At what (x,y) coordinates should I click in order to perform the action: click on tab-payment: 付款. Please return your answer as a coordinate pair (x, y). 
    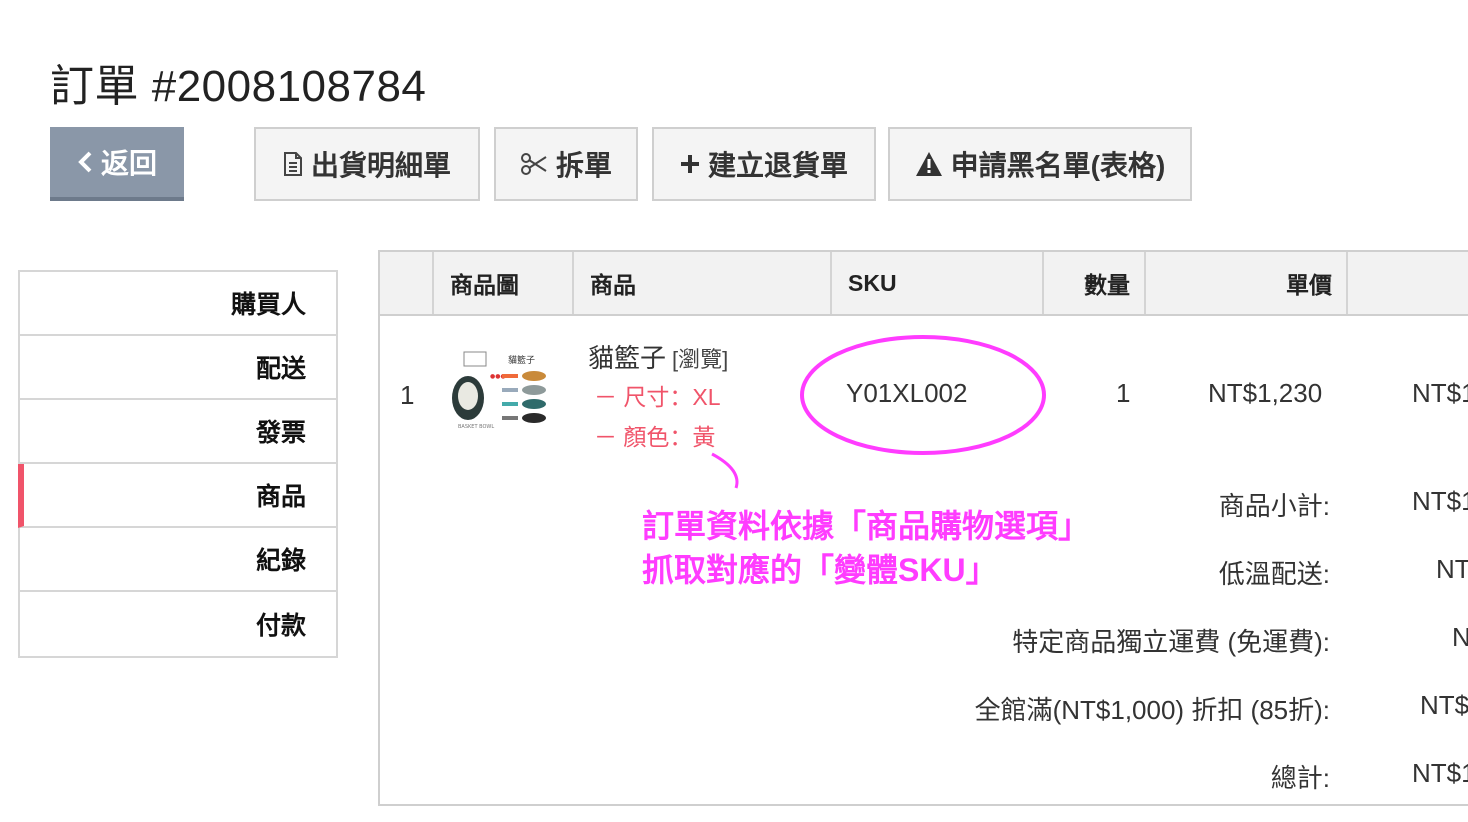
    Looking at the image, I should click on (178, 624).